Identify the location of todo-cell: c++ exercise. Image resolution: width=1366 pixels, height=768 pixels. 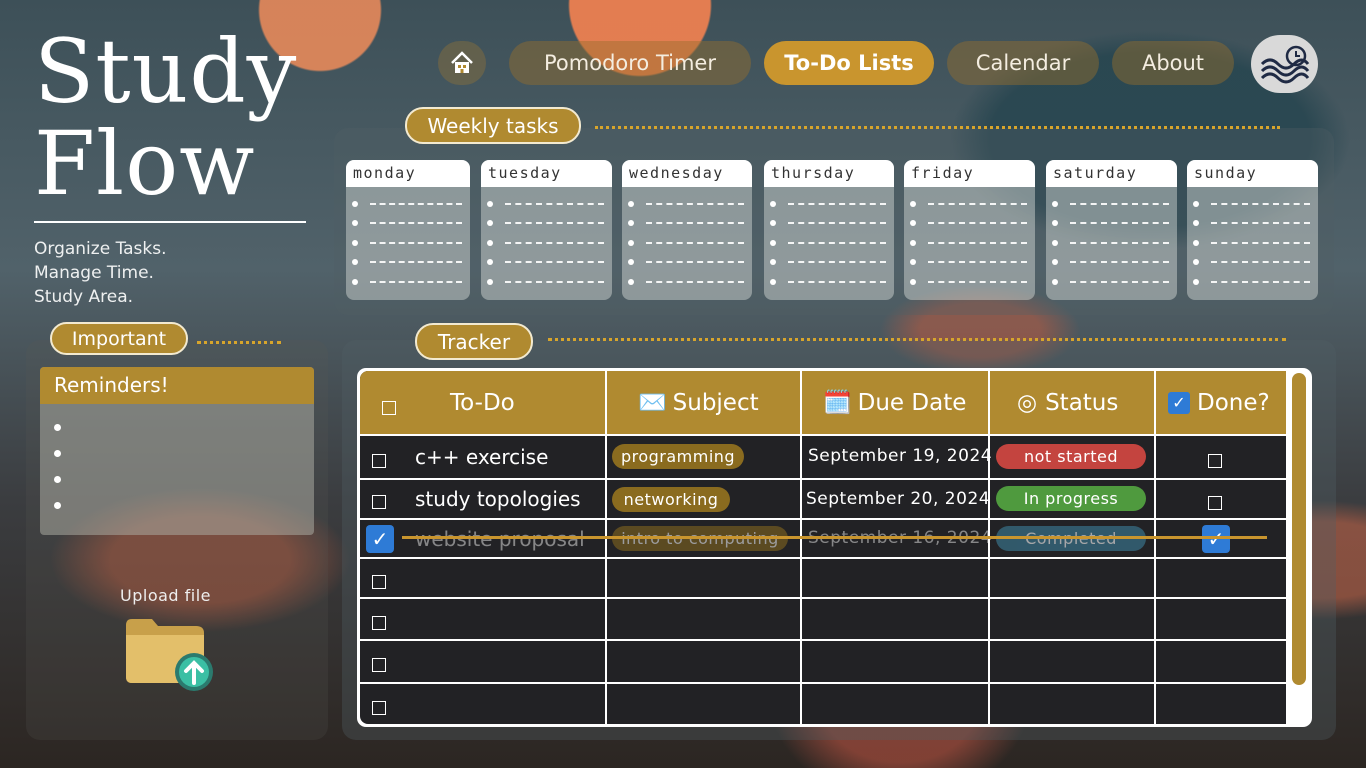
(481, 457).